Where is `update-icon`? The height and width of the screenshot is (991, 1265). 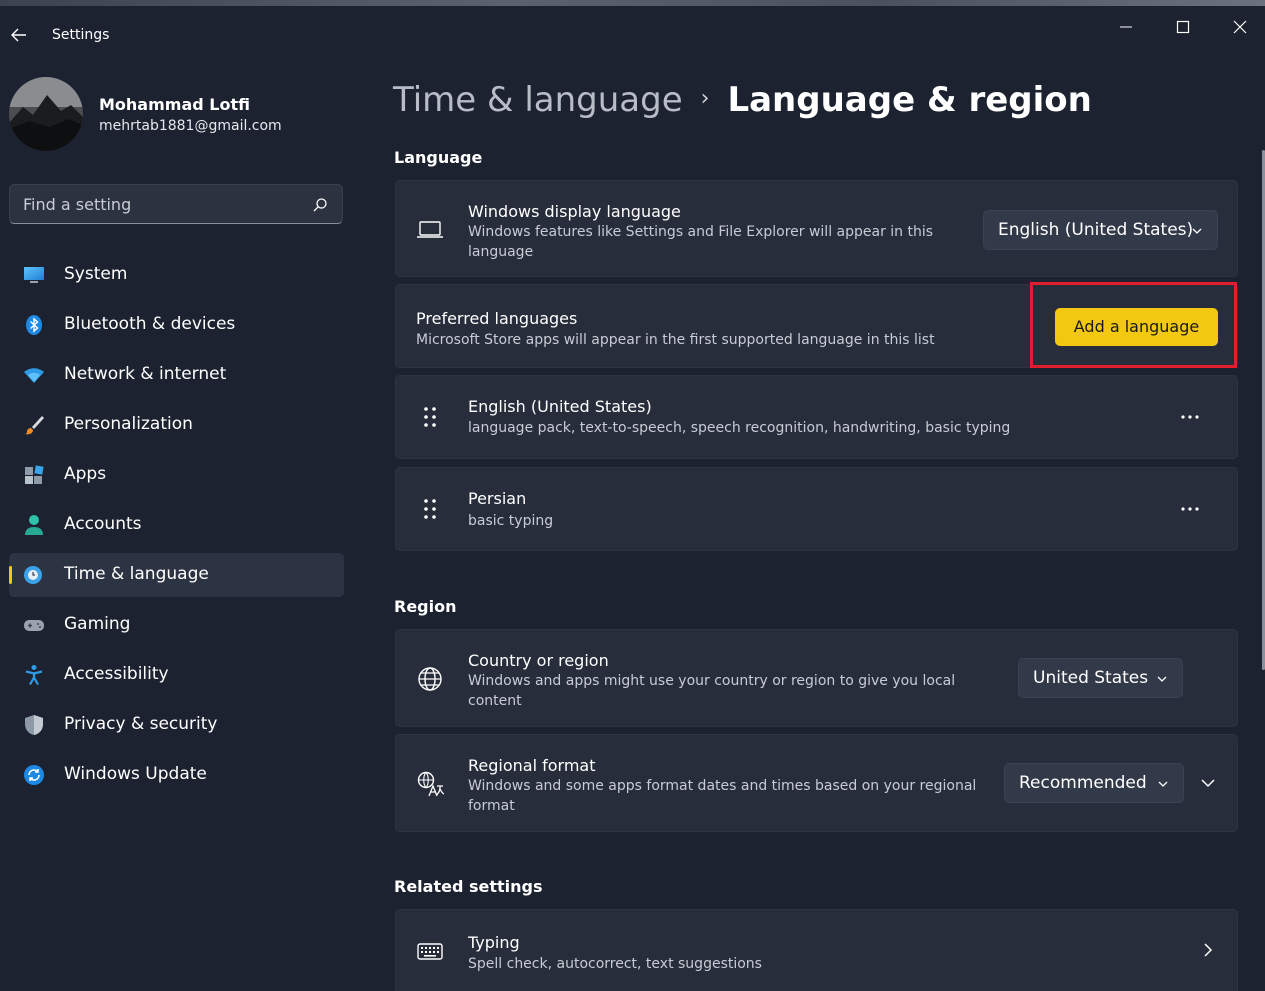 update-icon is located at coordinates (34, 775).